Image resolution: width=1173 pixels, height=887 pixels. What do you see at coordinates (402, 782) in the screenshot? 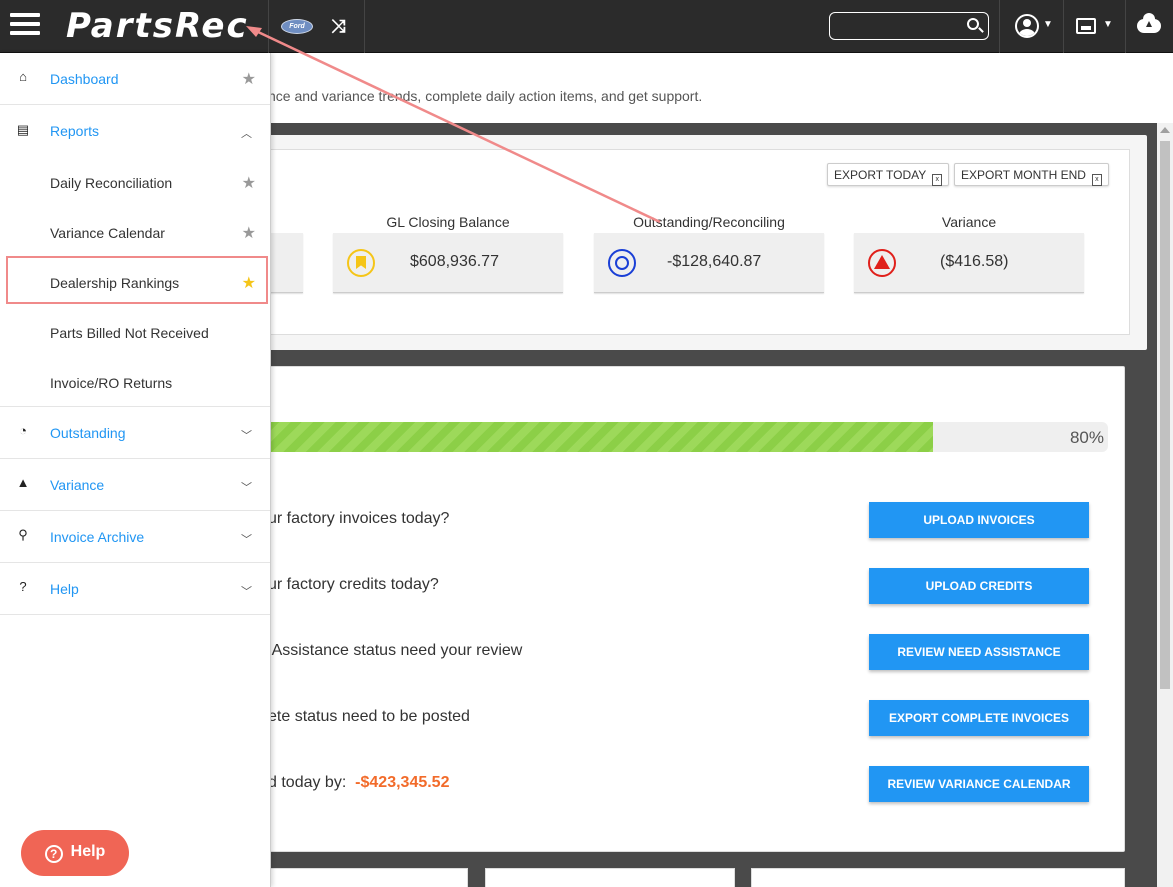
I see `variance-amount: -$423,345.52` at bounding box center [402, 782].